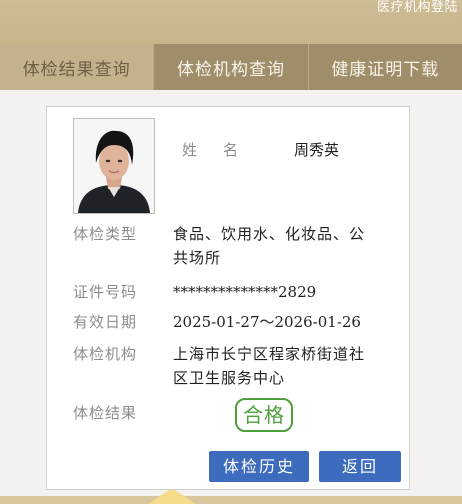 This screenshot has width=462, height=504. What do you see at coordinates (105, 354) in the screenshot?
I see `exam-institution-label: 体检机构` at bounding box center [105, 354].